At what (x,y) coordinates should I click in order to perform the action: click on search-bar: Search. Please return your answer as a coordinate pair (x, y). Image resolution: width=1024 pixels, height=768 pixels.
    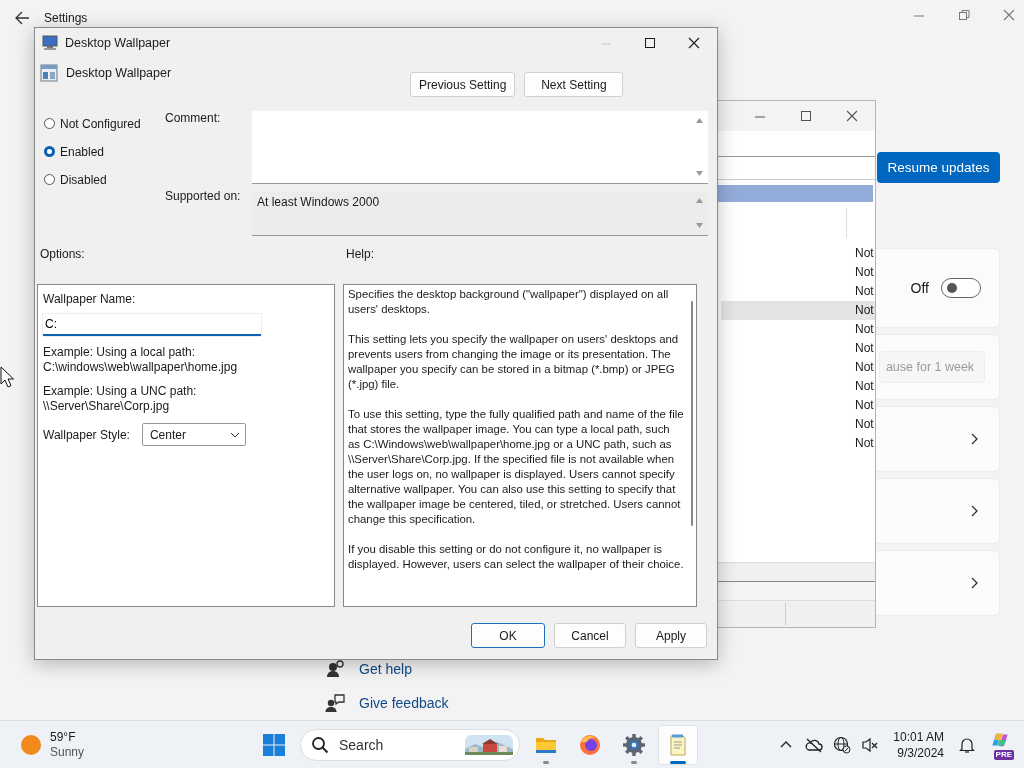
    Looking at the image, I should click on (410, 744).